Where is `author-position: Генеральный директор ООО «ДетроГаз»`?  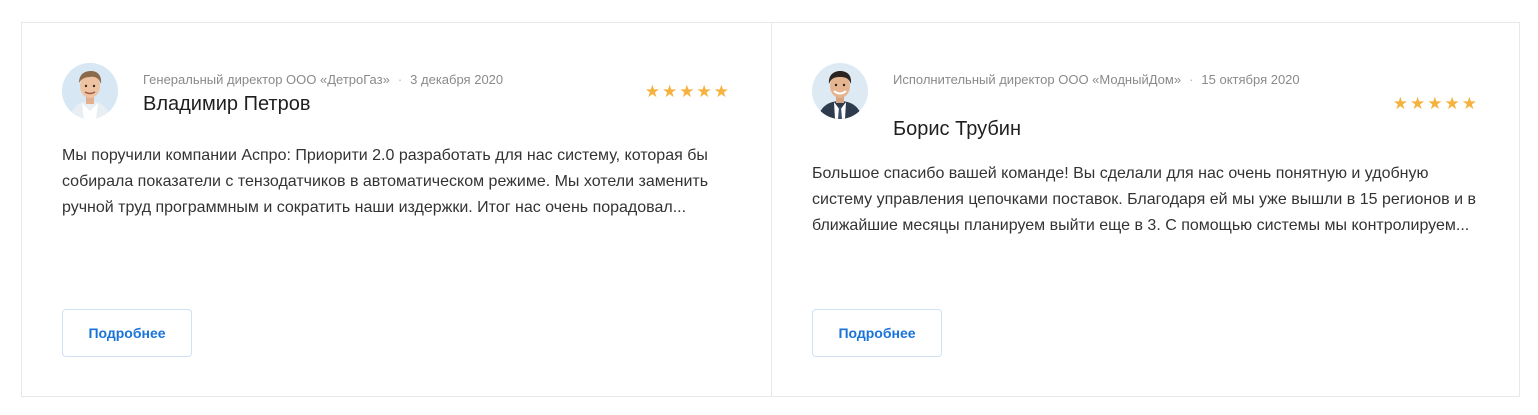
author-position: Генеральный директор ООО «ДетроГаз» is located at coordinates (266, 79).